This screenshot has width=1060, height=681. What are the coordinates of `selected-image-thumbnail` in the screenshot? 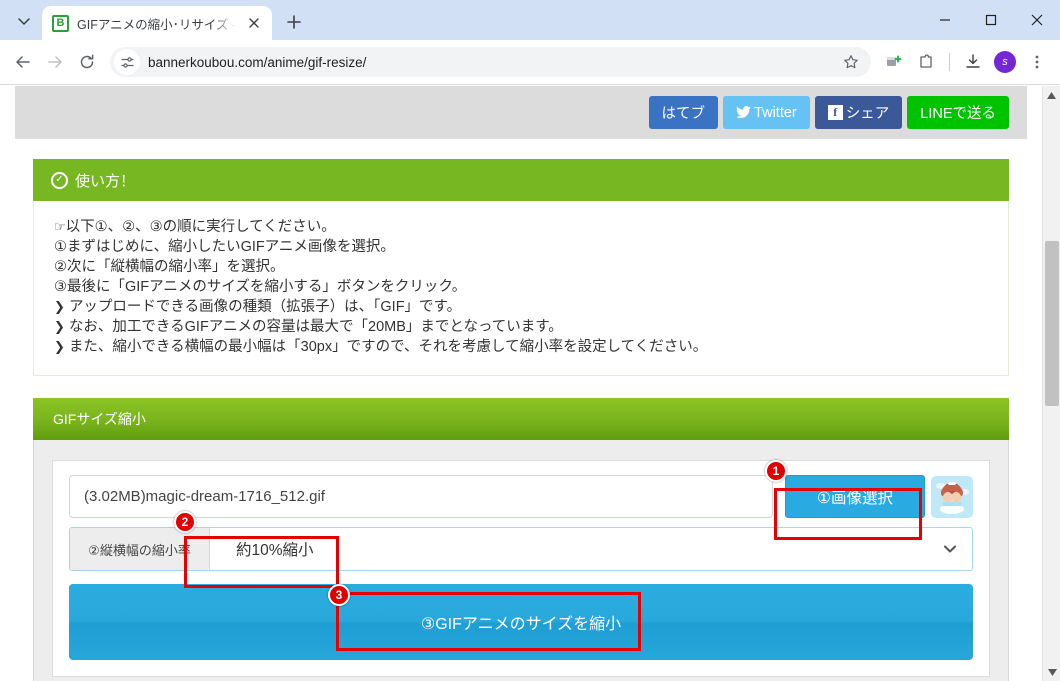 It's located at (952, 496).